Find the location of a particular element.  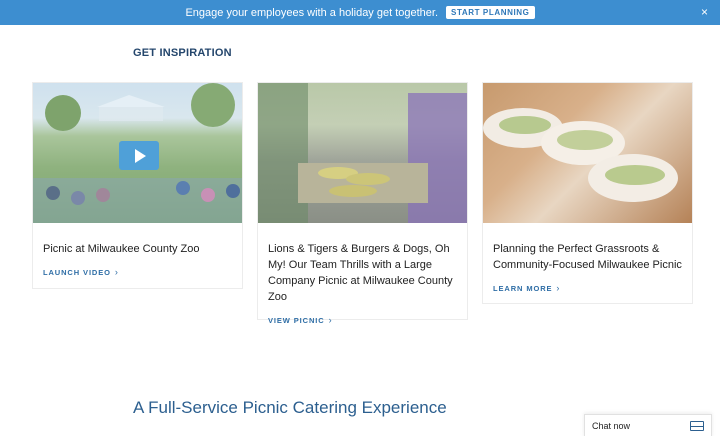

link-label: VIEW PICNIC is located at coordinates (296, 320).